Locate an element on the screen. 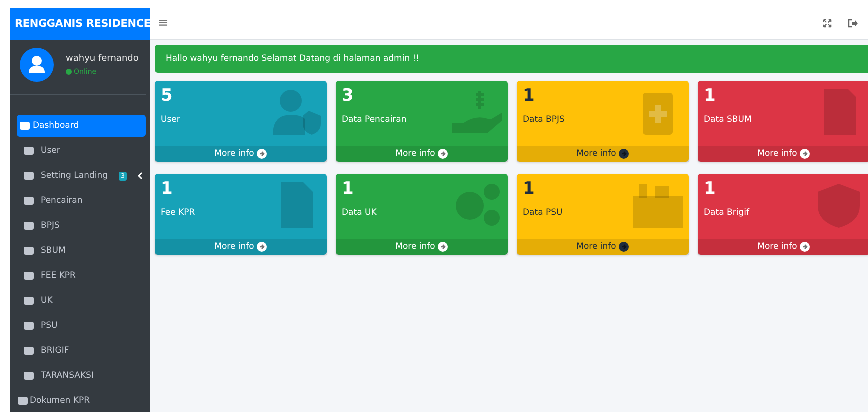 This screenshot has height=412, width=868. user-avatar-icon is located at coordinates (37, 65).